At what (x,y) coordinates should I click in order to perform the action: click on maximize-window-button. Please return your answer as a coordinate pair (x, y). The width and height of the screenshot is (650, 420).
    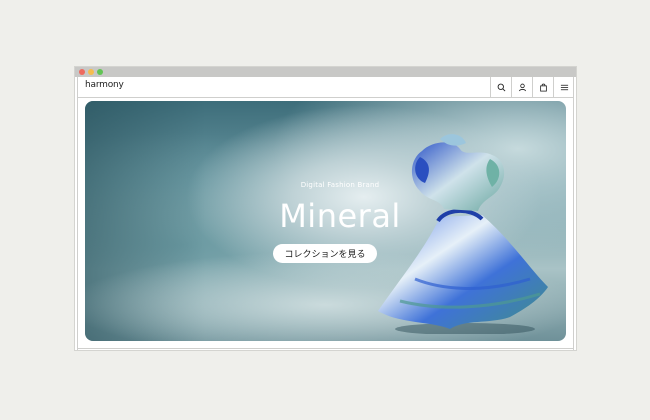
    Looking at the image, I should click on (100, 72).